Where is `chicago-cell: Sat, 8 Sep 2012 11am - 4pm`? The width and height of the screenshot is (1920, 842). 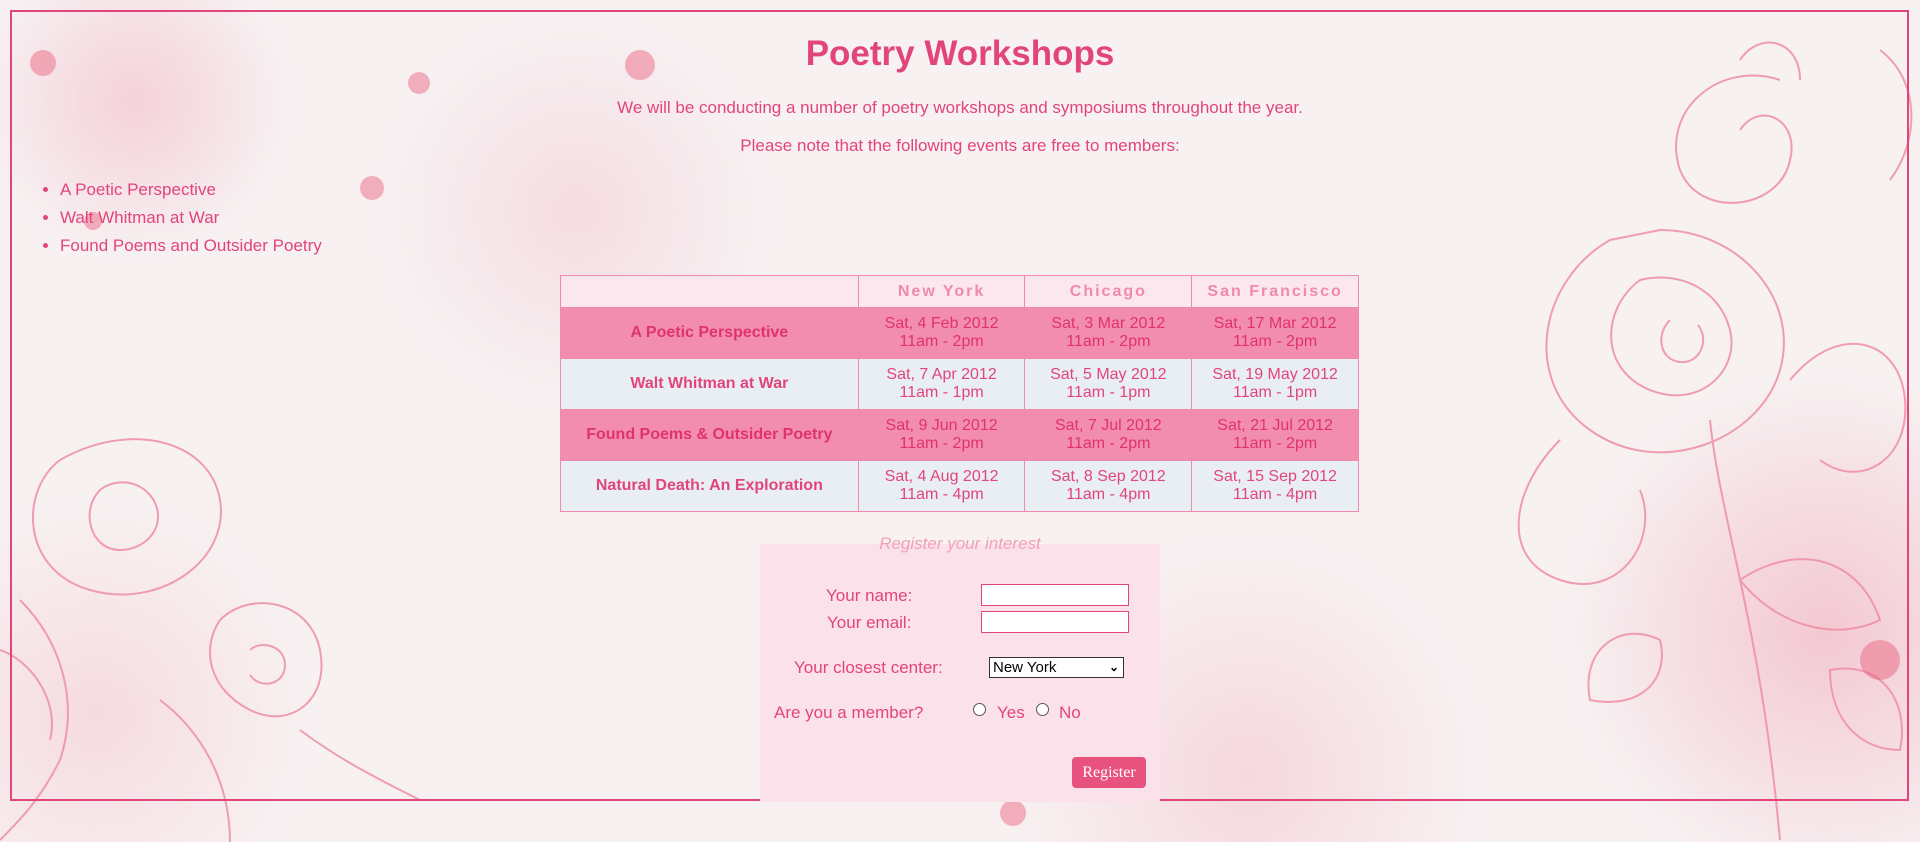 chicago-cell: Sat, 8 Sep 2012 11am - 4pm is located at coordinates (1108, 486).